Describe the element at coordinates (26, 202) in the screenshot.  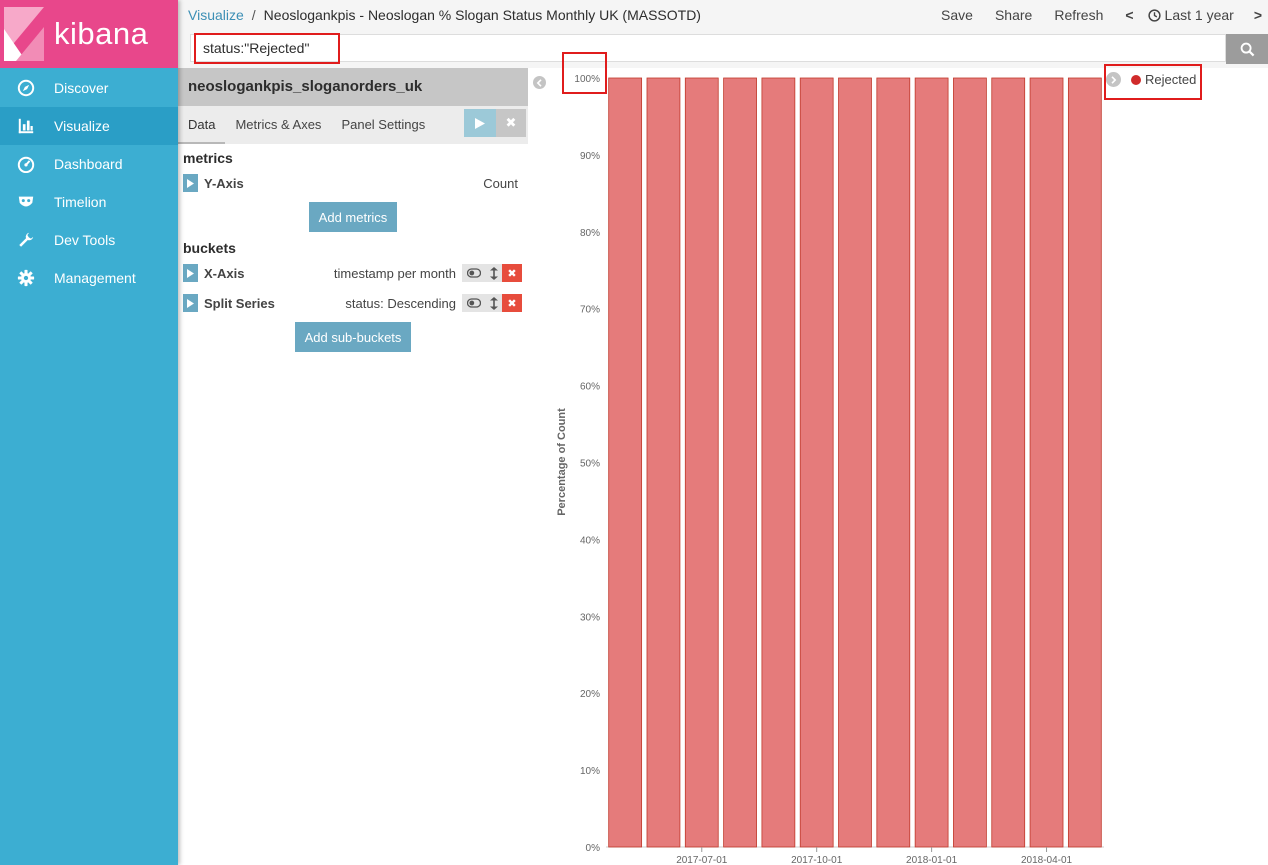
I see `timelion-mask-icon` at that location.